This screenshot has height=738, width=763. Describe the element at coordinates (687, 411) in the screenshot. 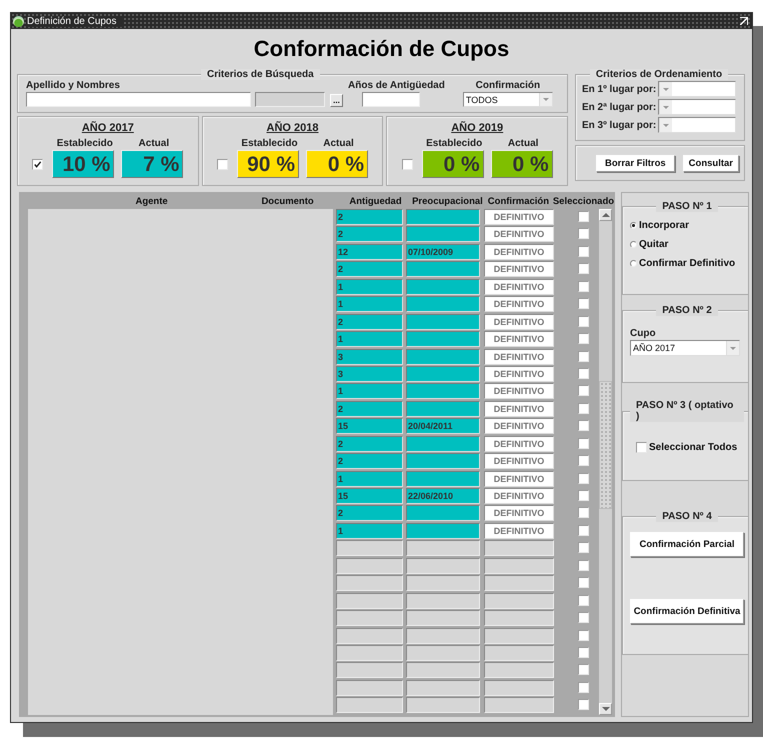

I see `group-title: PASO Nº 3 ( optativo )` at that location.